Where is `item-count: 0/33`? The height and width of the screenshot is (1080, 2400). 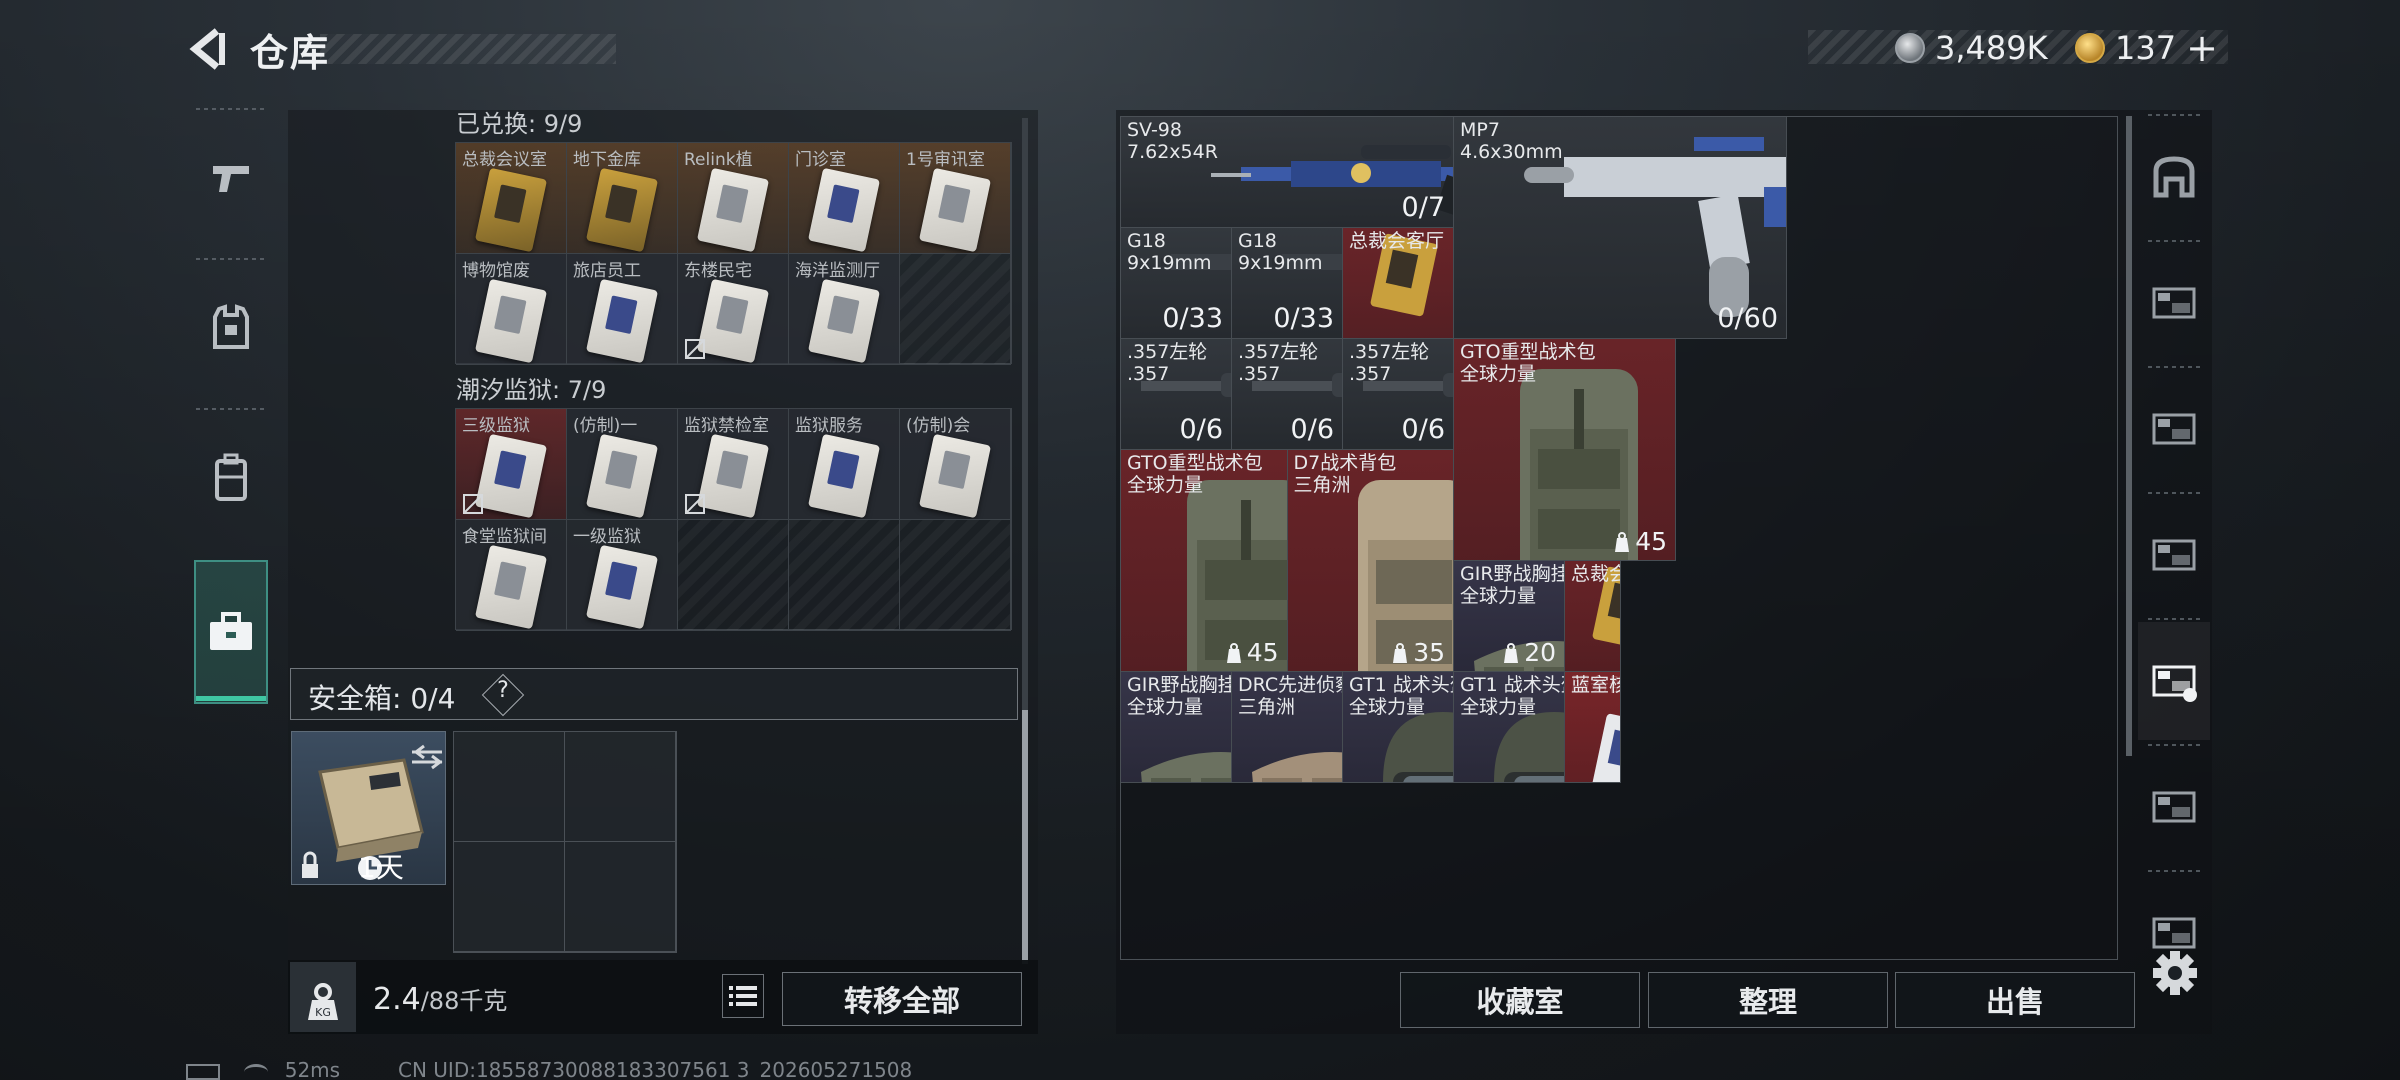
item-count: 0/33 is located at coordinates (1303, 318).